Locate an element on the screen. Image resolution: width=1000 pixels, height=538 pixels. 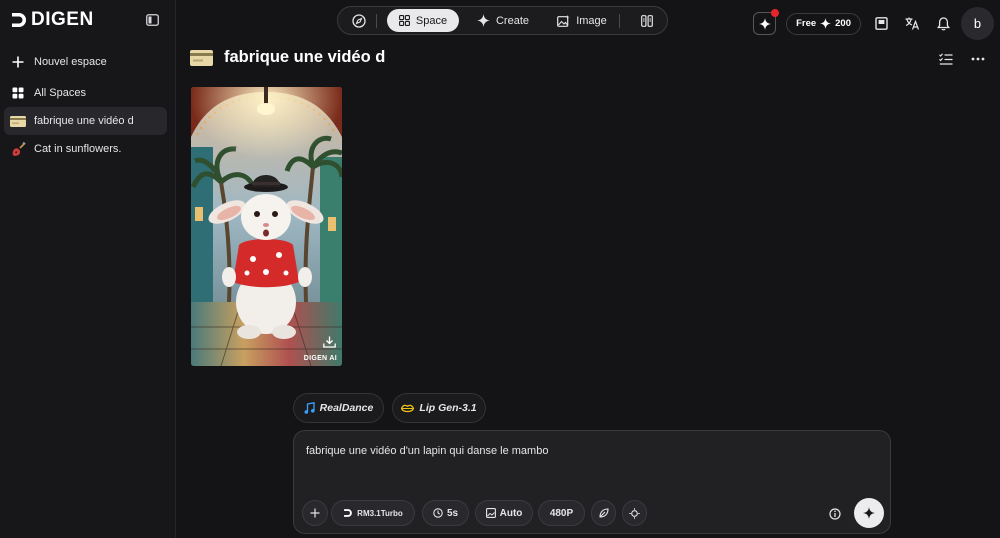
info-button is located at coordinates (835, 514).